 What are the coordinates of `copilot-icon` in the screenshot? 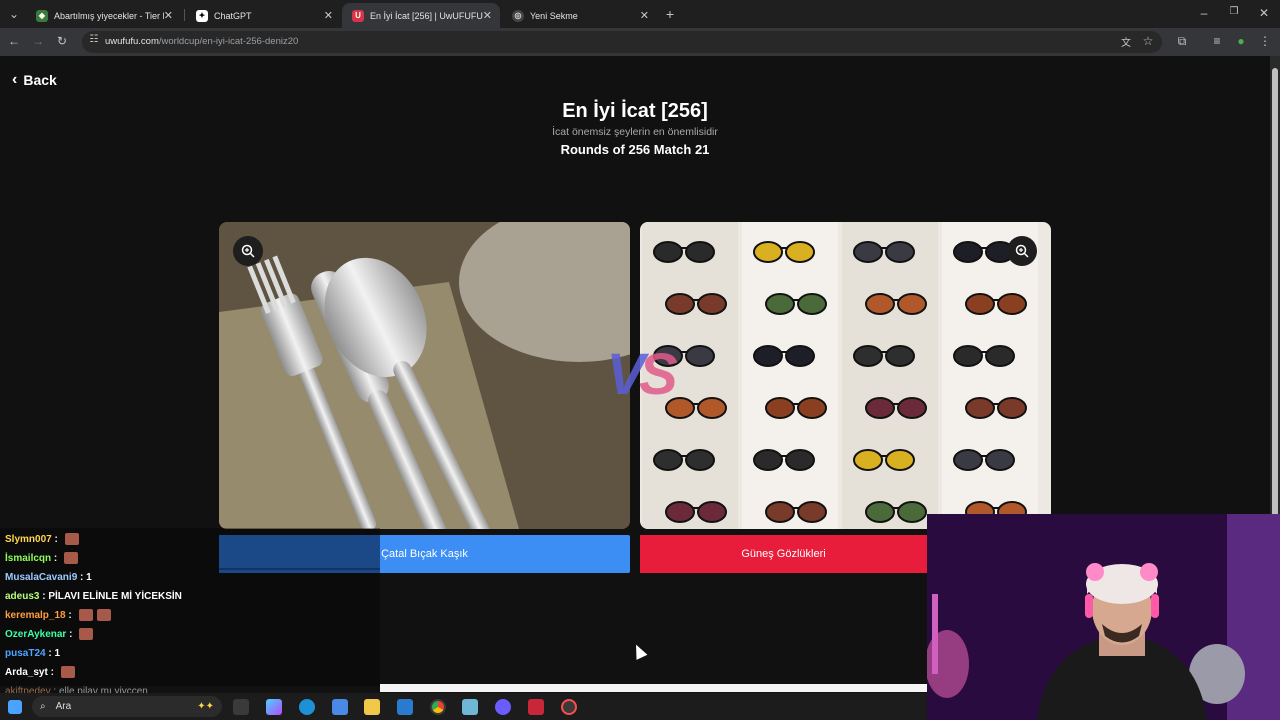 It's located at (274, 707).